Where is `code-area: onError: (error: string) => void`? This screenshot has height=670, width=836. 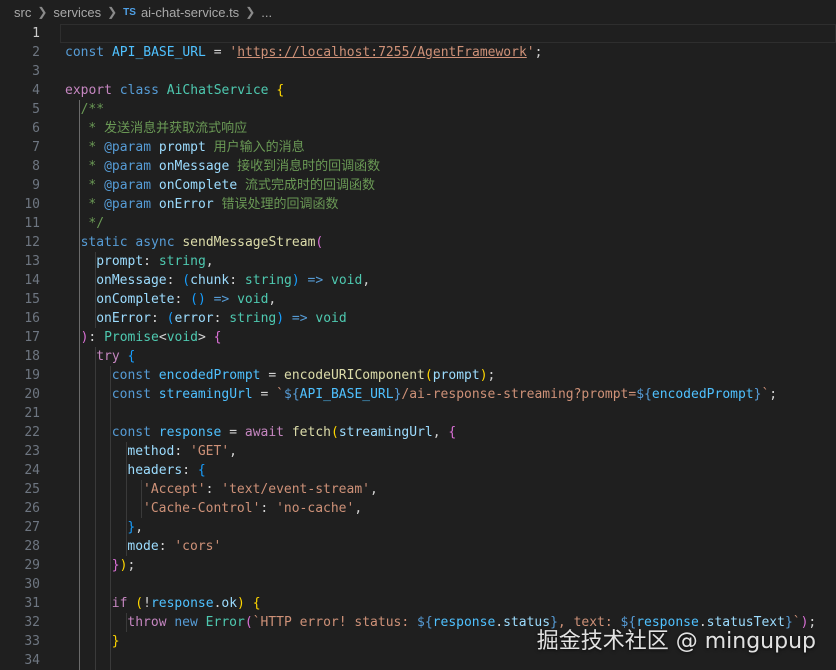 code-area: onError: (error: string) => void is located at coordinates (448, 318).